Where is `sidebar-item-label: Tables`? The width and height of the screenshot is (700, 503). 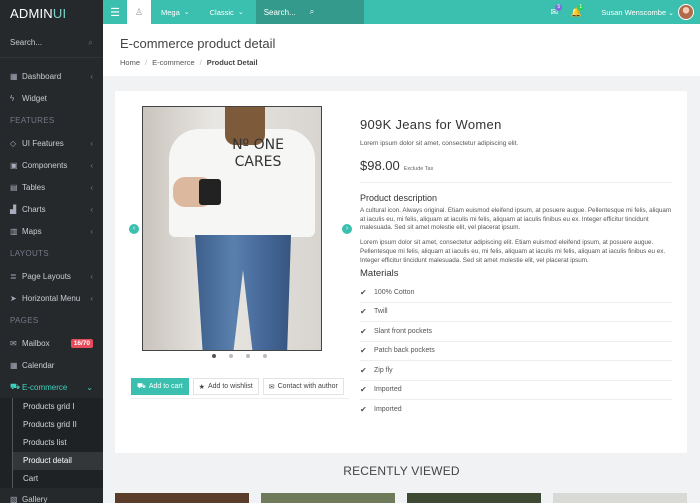 sidebar-item-label: Tables is located at coordinates (34, 187).